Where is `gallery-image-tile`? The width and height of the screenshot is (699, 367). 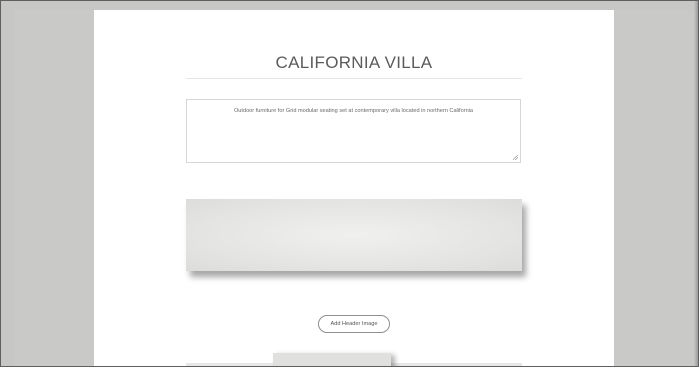 gallery-image-tile is located at coordinates (332, 359).